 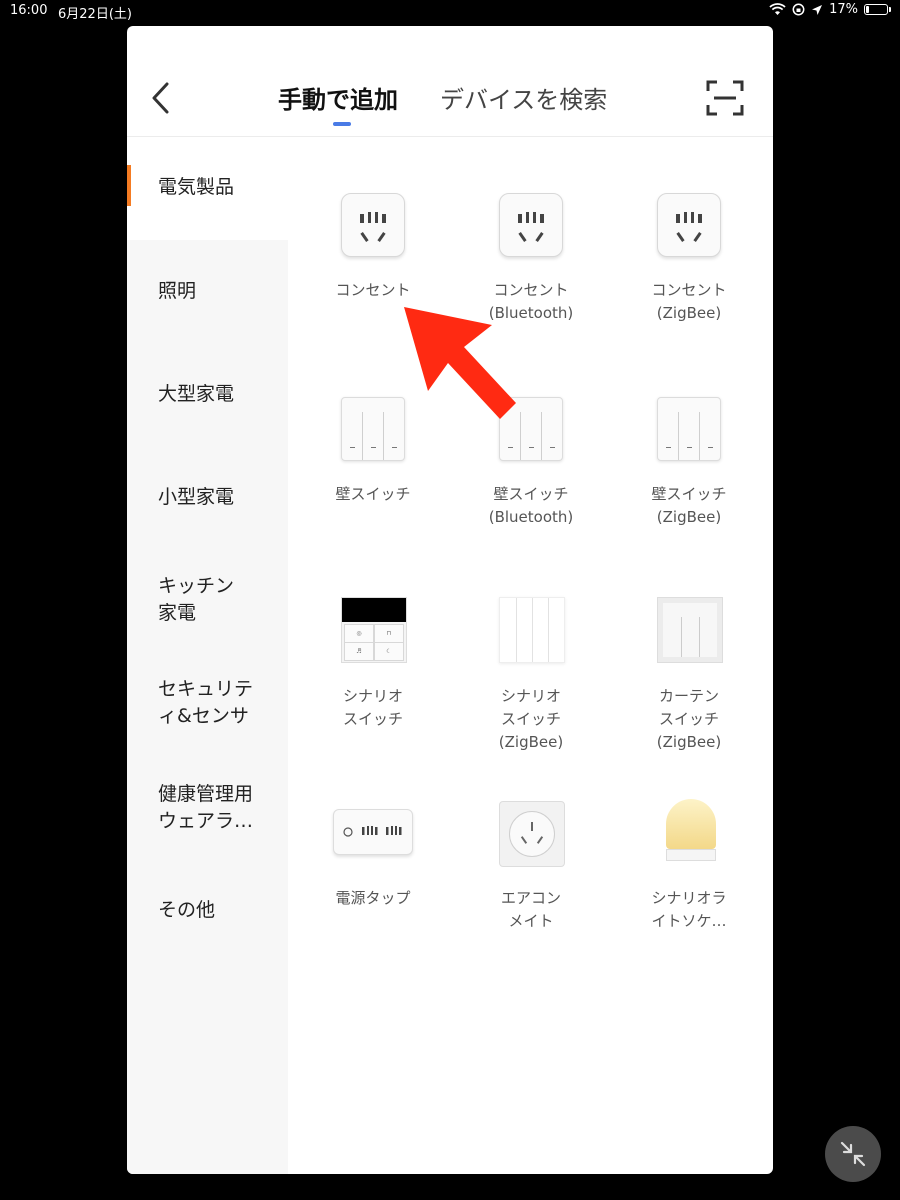 I want to click on device-scene-switch: ◎ ⊓ ♬ ☾ シナリオスイッチ, so click(x=373, y=661).